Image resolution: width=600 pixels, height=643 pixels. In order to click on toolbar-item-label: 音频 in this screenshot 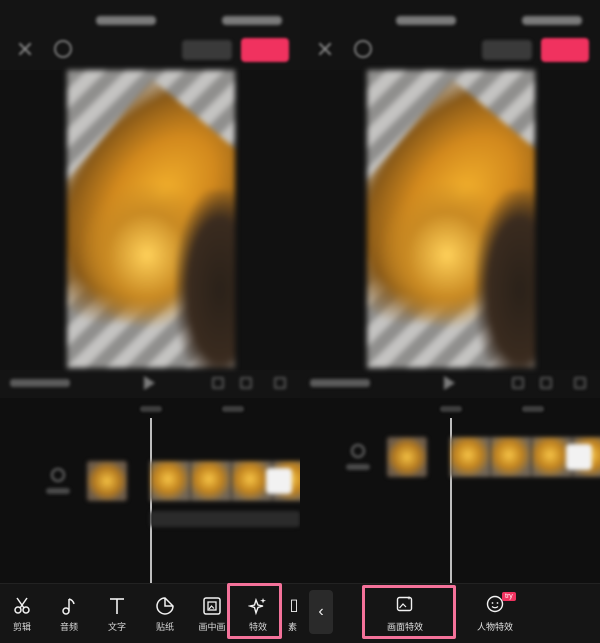, I will do `click(68, 627)`.